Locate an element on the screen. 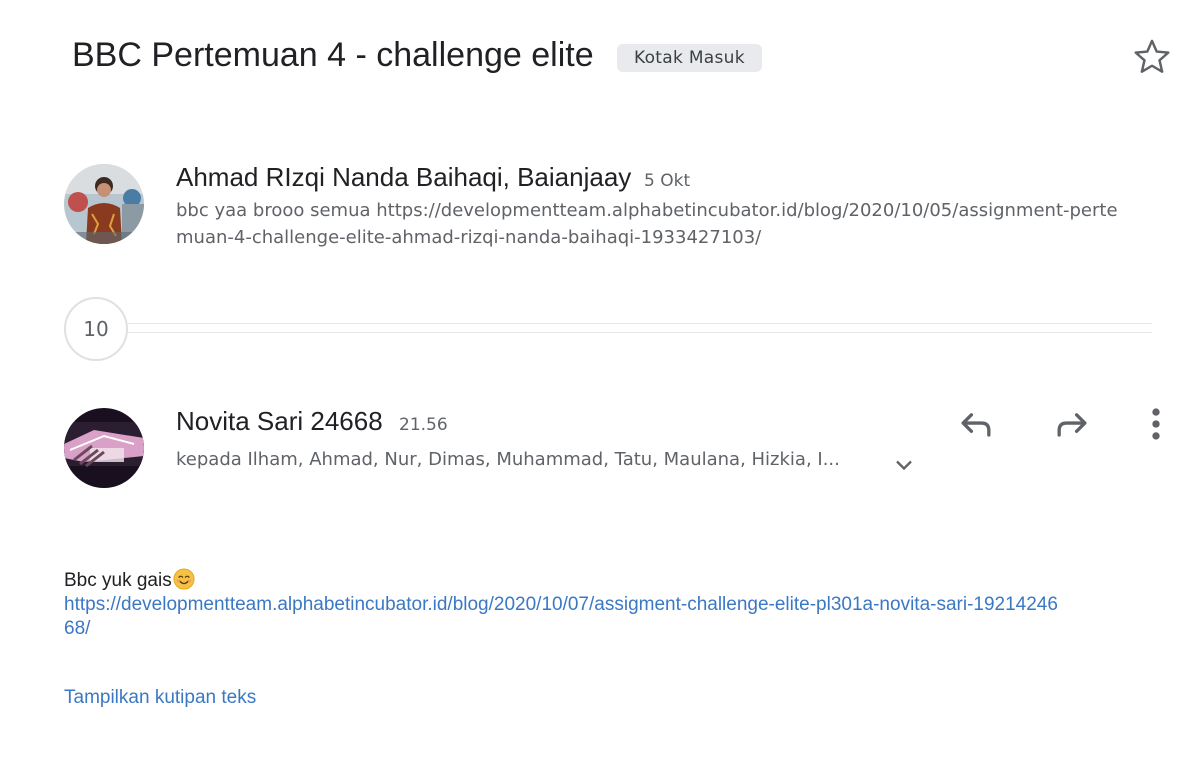 This screenshot has height=779, width=1200. collapsed-count-button: 10 is located at coordinates (96, 329).